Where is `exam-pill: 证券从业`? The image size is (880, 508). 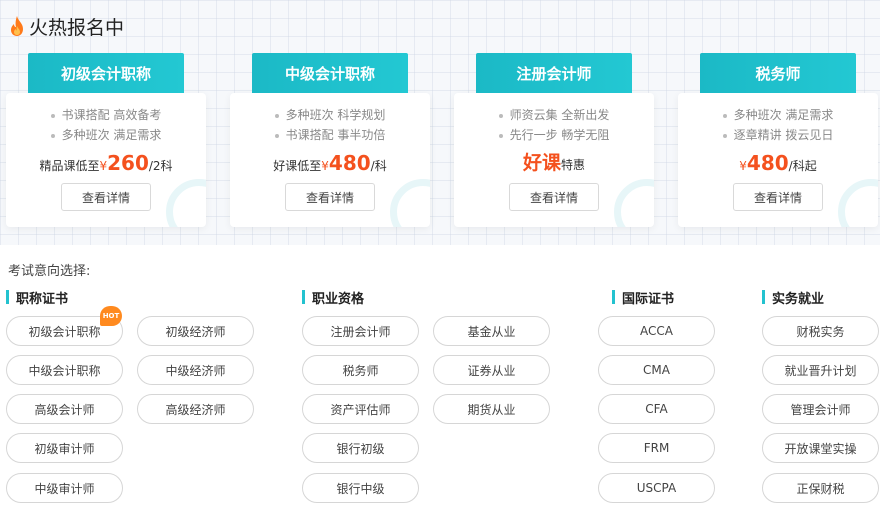
exam-pill: 证券从业 is located at coordinates (491, 370).